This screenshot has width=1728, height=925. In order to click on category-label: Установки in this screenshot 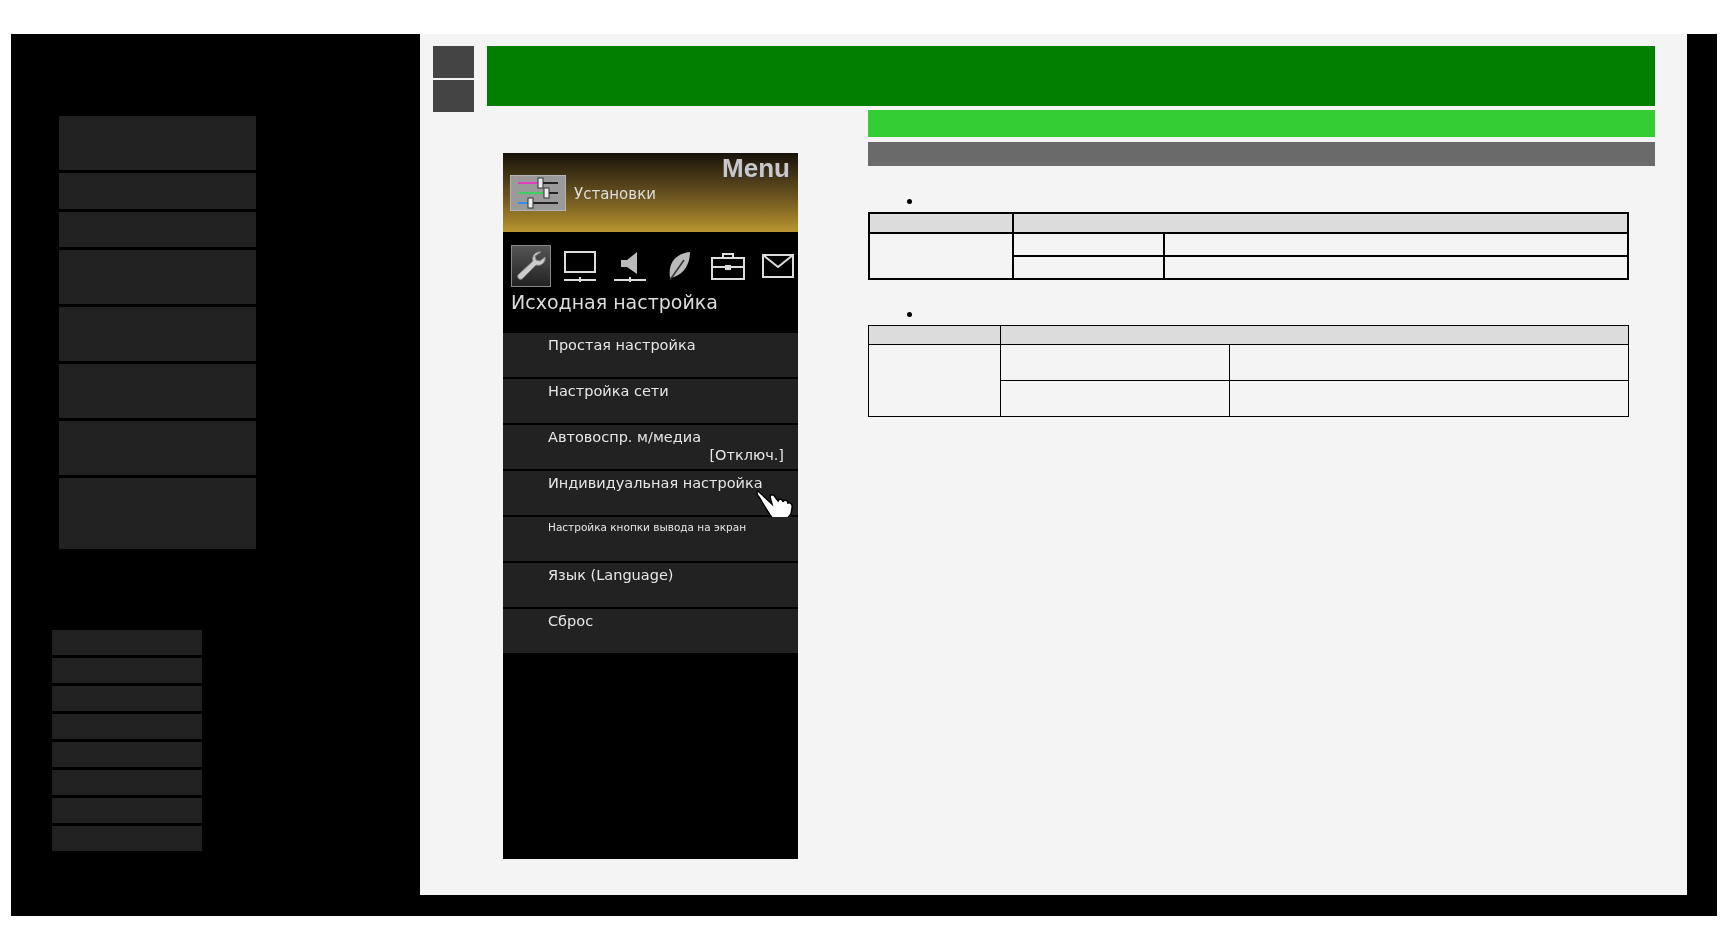, I will do `click(615, 193)`.